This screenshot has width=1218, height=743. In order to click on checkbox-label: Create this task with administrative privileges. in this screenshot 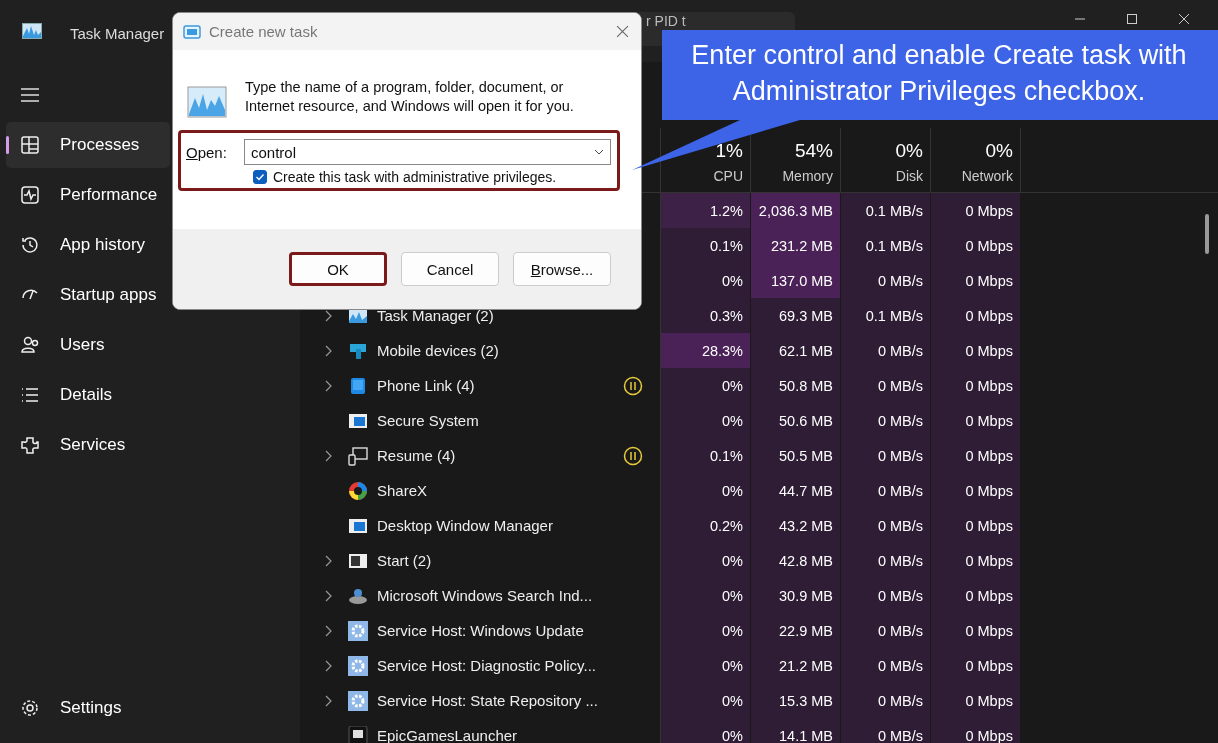, I will do `click(415, 177)`.